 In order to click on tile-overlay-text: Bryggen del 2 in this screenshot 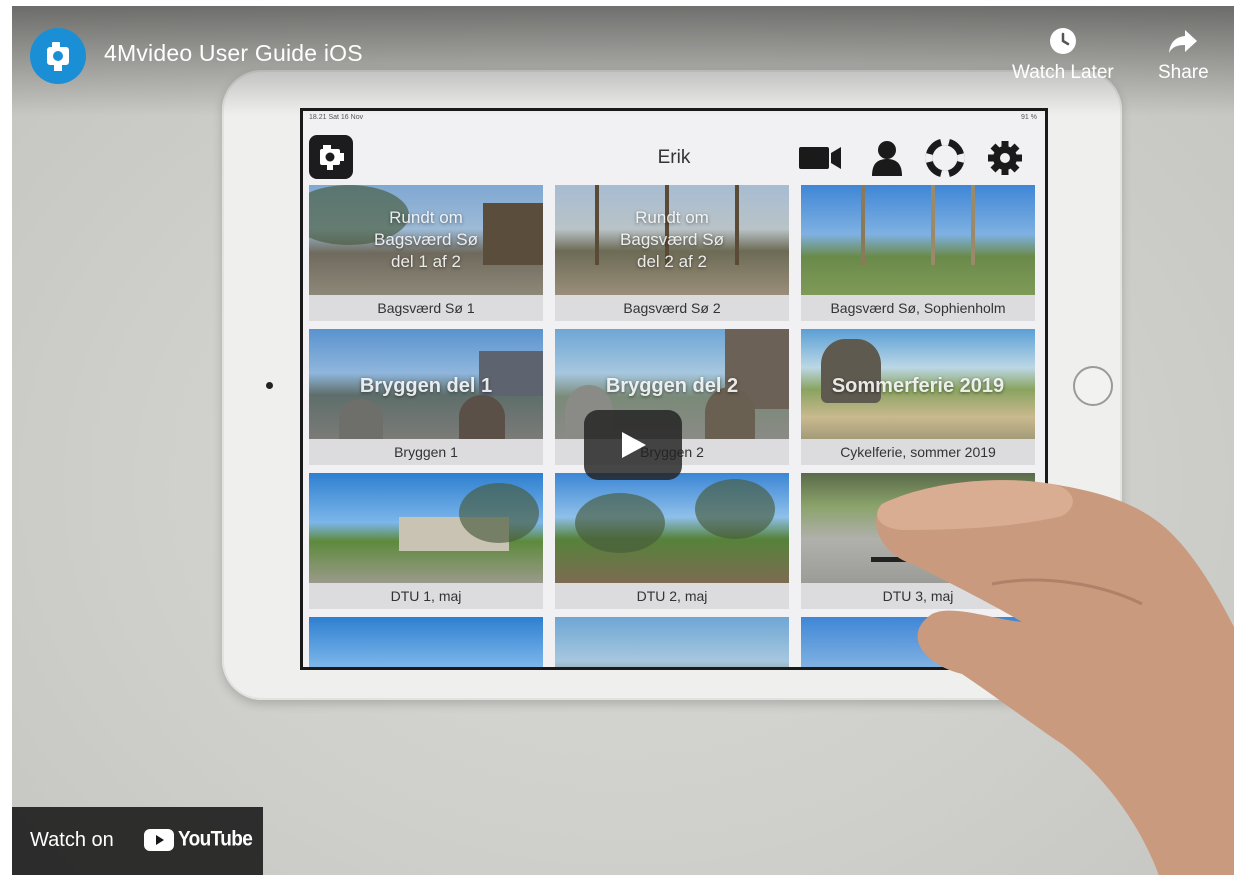, I will do `click(672, 386)`.